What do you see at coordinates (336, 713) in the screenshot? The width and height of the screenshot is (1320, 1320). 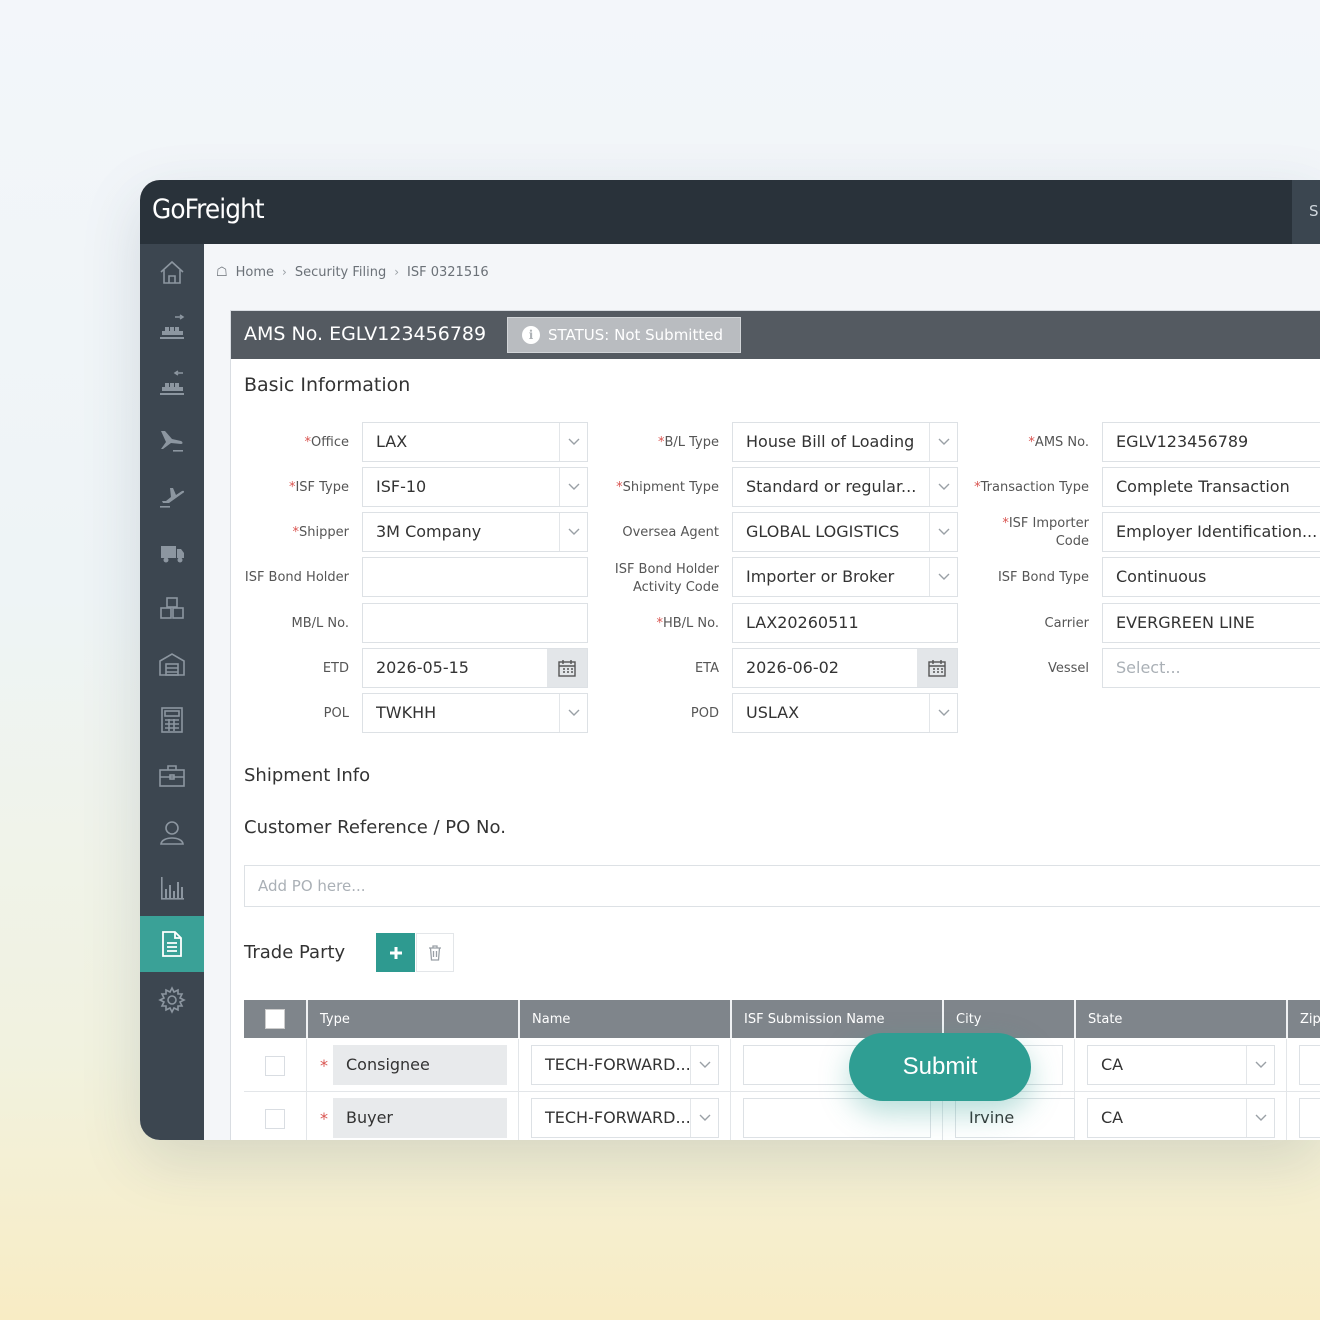 I see `pol-label: POL` at bounding box center [336, 713].